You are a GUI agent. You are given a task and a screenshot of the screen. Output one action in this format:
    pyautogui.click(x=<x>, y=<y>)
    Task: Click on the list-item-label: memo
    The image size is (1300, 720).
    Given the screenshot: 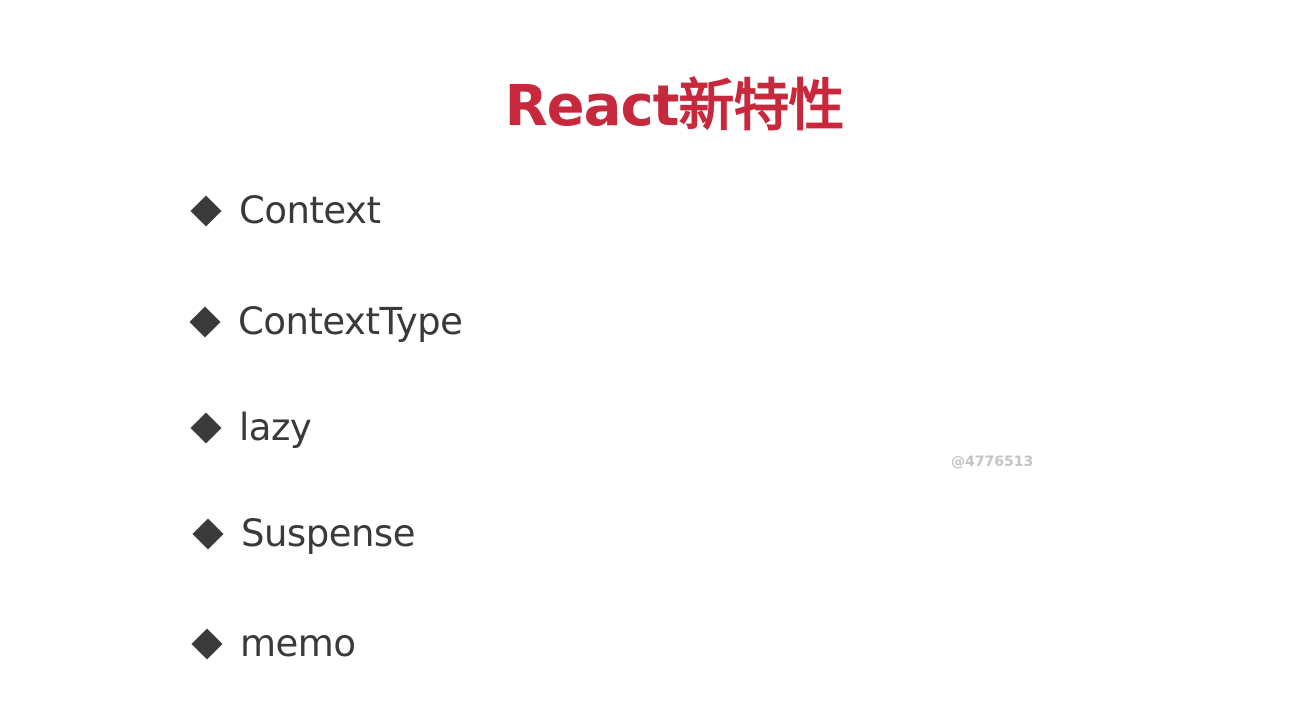 What is the action you would take?
    pyautogui.click(x=298, y=643)
    